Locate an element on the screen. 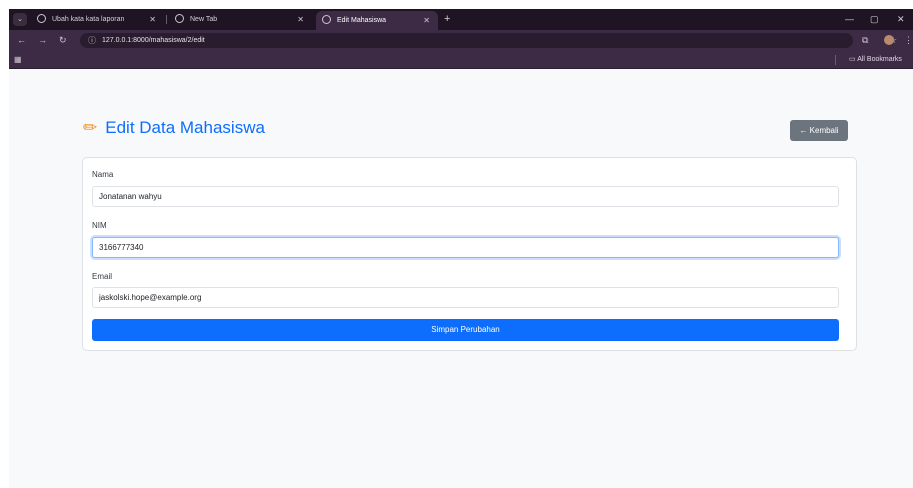  nim-label: NIM is located at coordinates (99, 225).